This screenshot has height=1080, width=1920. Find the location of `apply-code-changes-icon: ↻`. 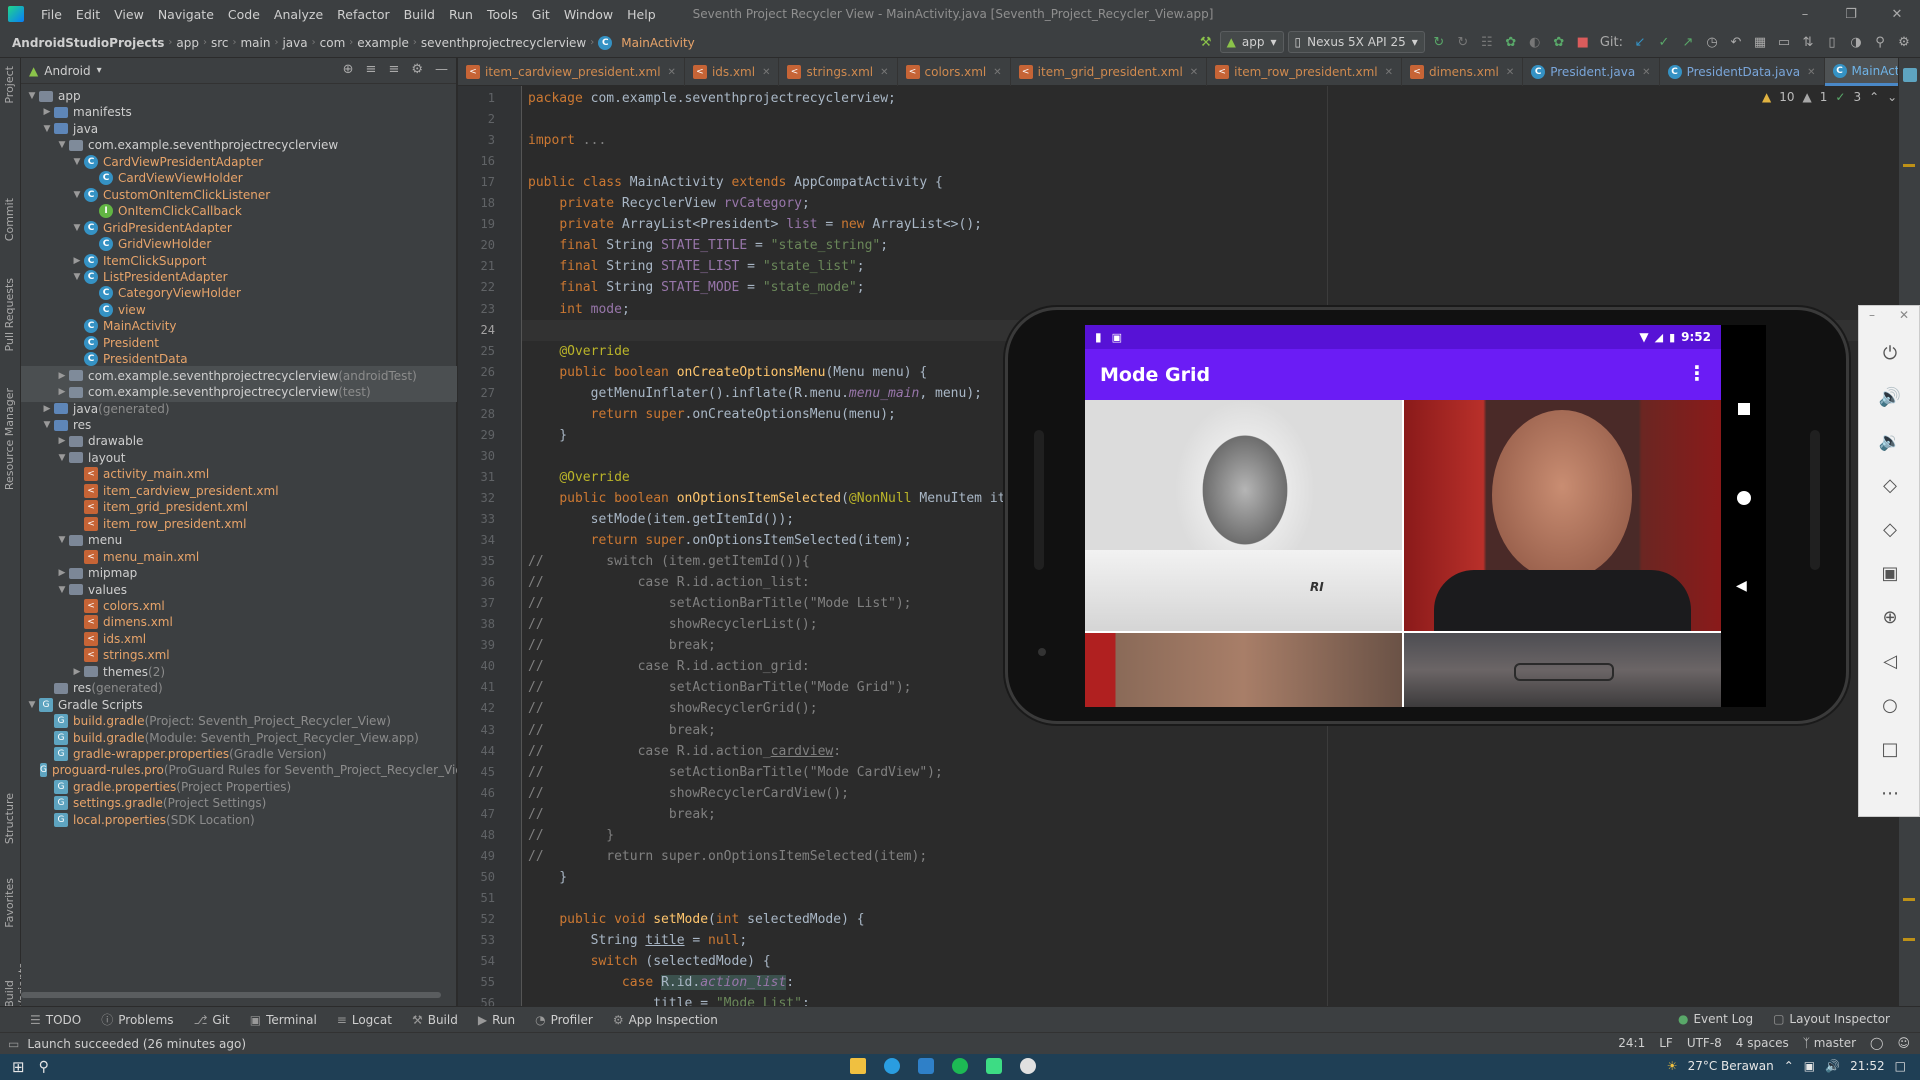

apply-code-changes-icon: ↻ is located at coordinates (1463, 42).